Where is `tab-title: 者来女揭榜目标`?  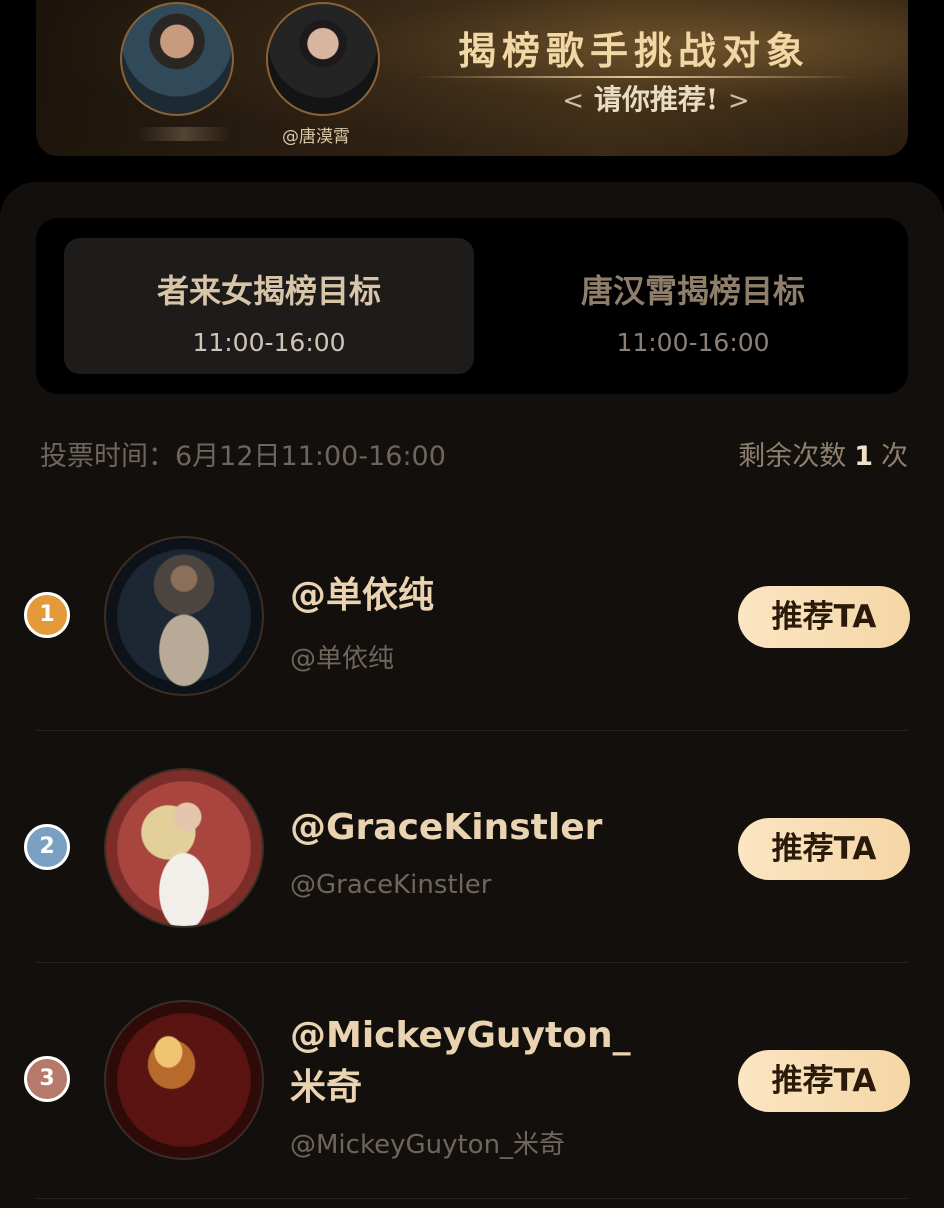 tab-title: 者来女揭榜目标 is located at coordinates (268, 291).